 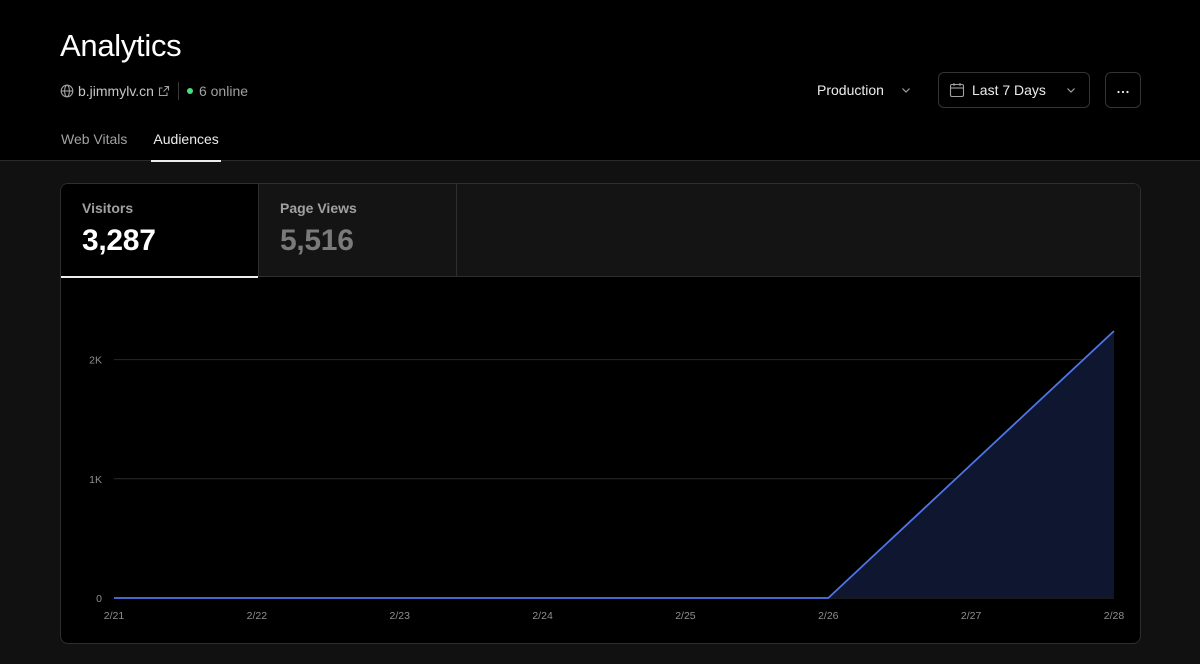 I want to click on y-tick-label: 1K, so click(x=95, y=480).